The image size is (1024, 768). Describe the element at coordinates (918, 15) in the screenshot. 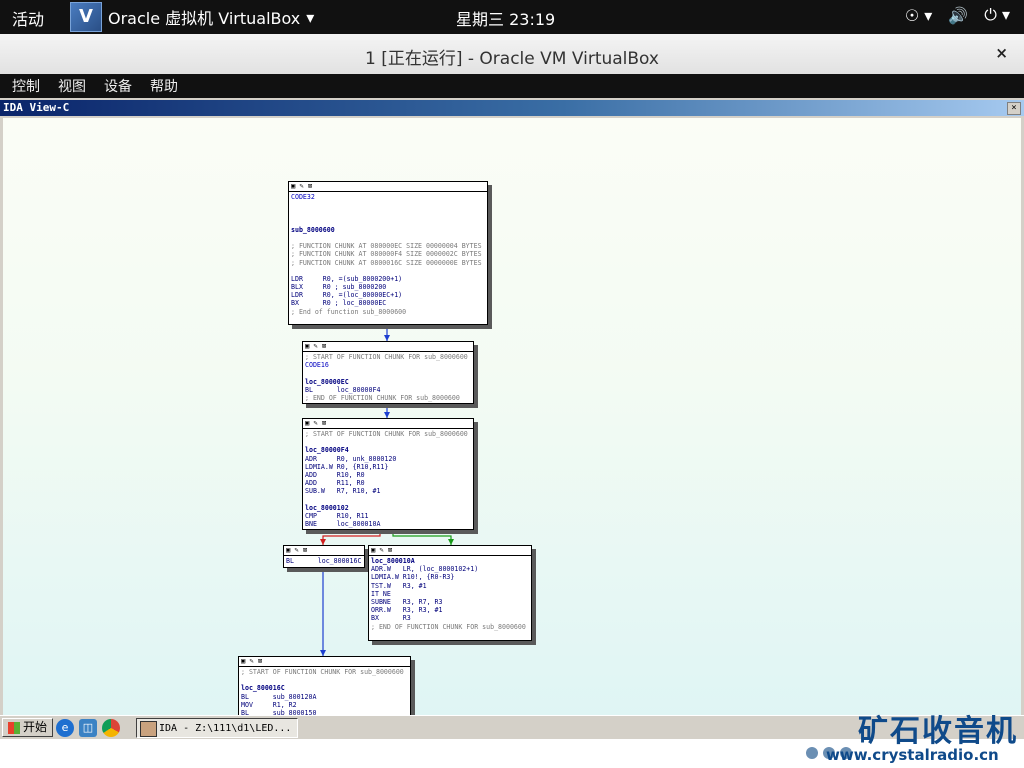

I see `accessibility-icon: ☉ ▾` at that location.